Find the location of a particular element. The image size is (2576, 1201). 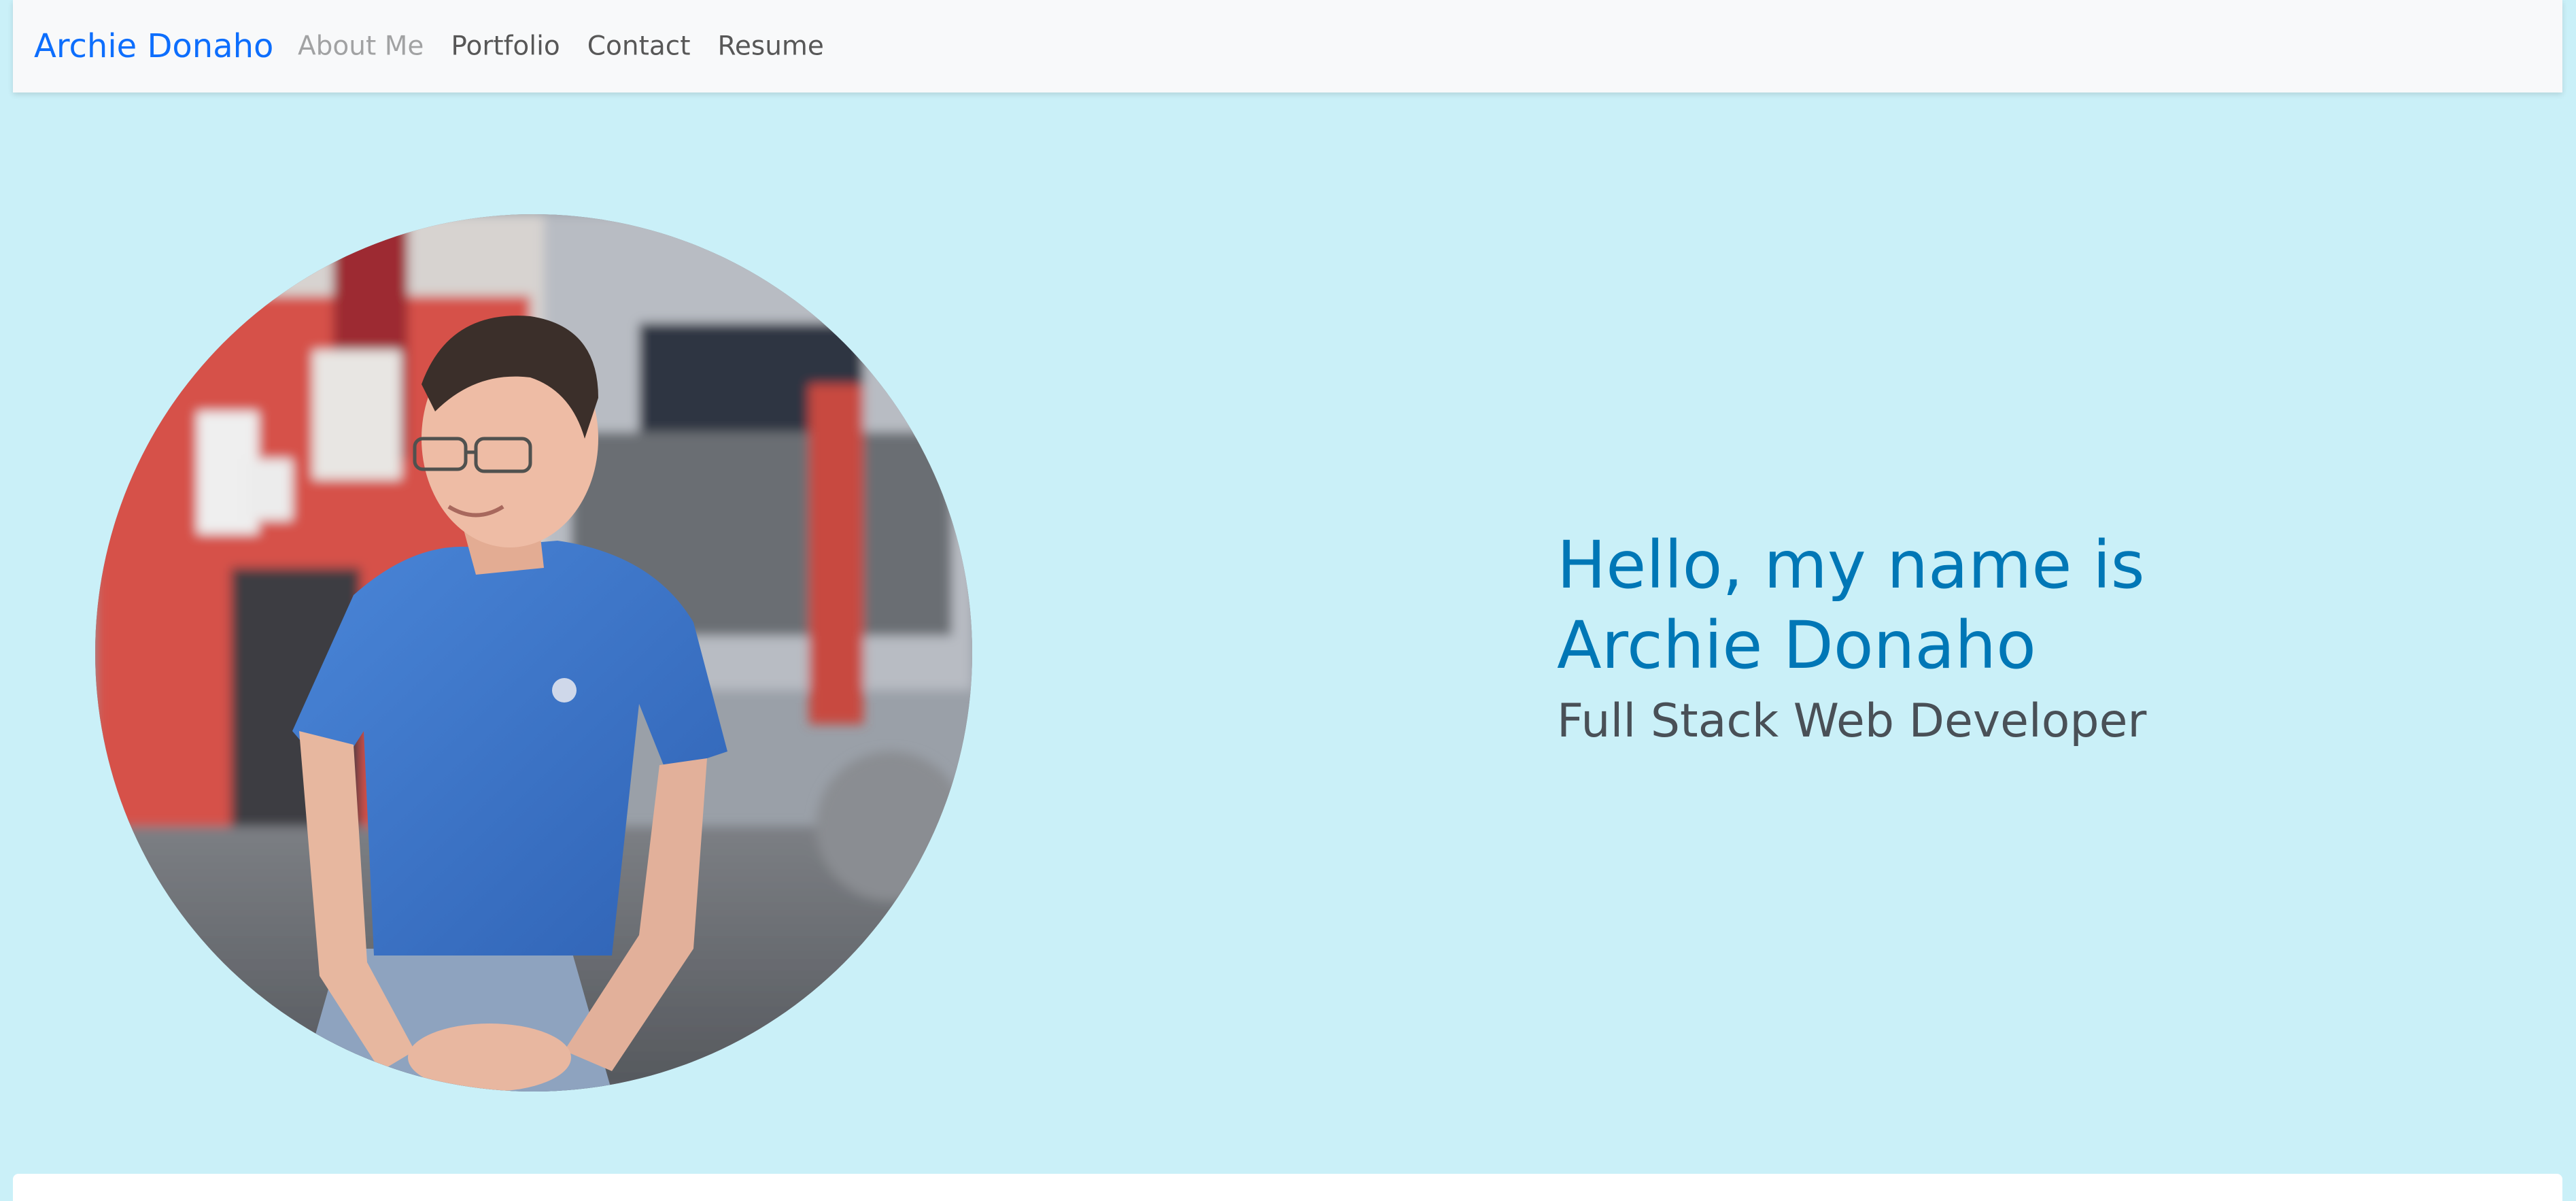

intro-subtitle: Full Stack Web Developer is located at coordinates (1852, 721).